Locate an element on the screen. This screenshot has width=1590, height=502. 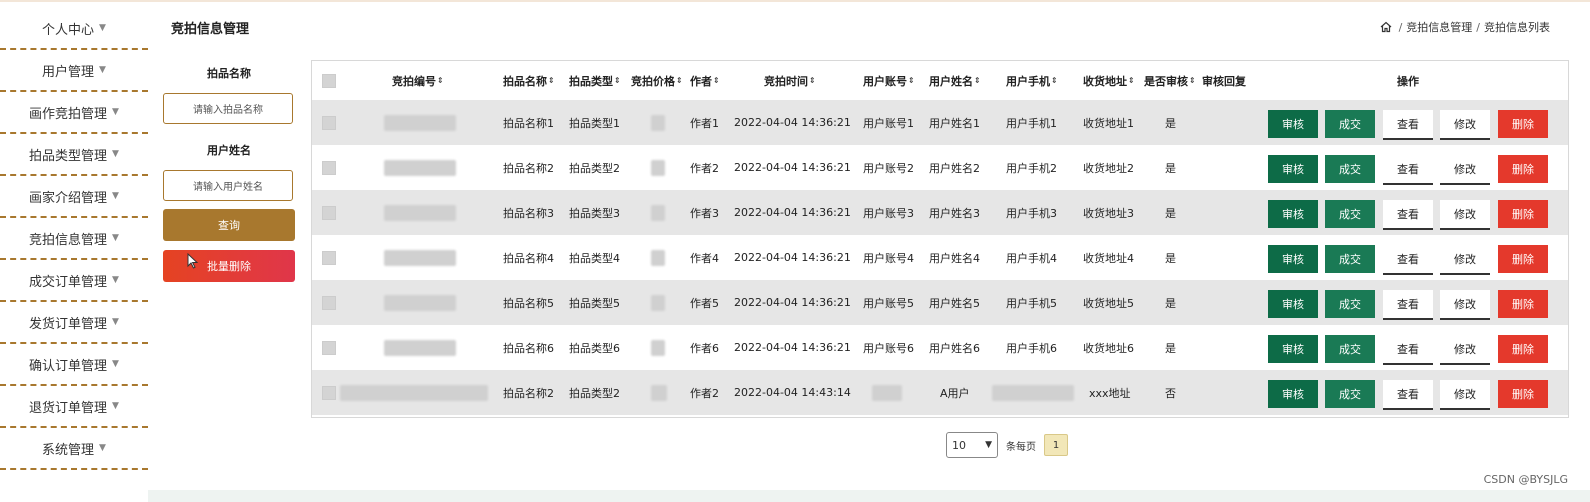
cell-user-name: 用户姓名4 is located at coordinates (954, 258).